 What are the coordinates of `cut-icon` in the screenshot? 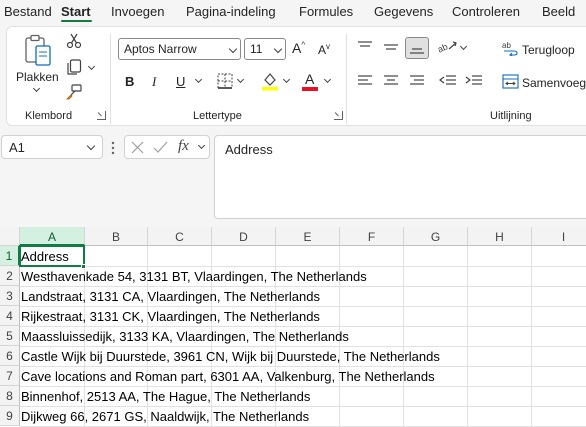 It's located at (74, 41).